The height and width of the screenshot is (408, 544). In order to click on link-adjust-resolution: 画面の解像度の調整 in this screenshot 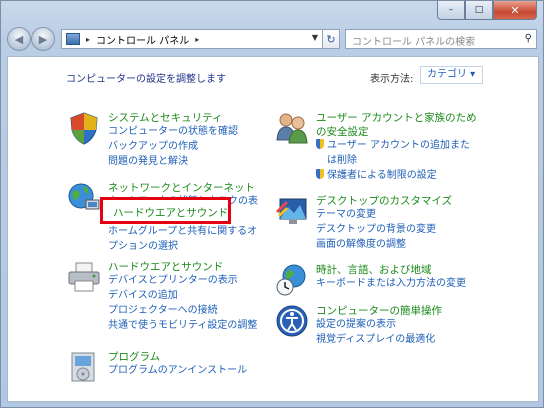, I will do `click(376, 244)`.